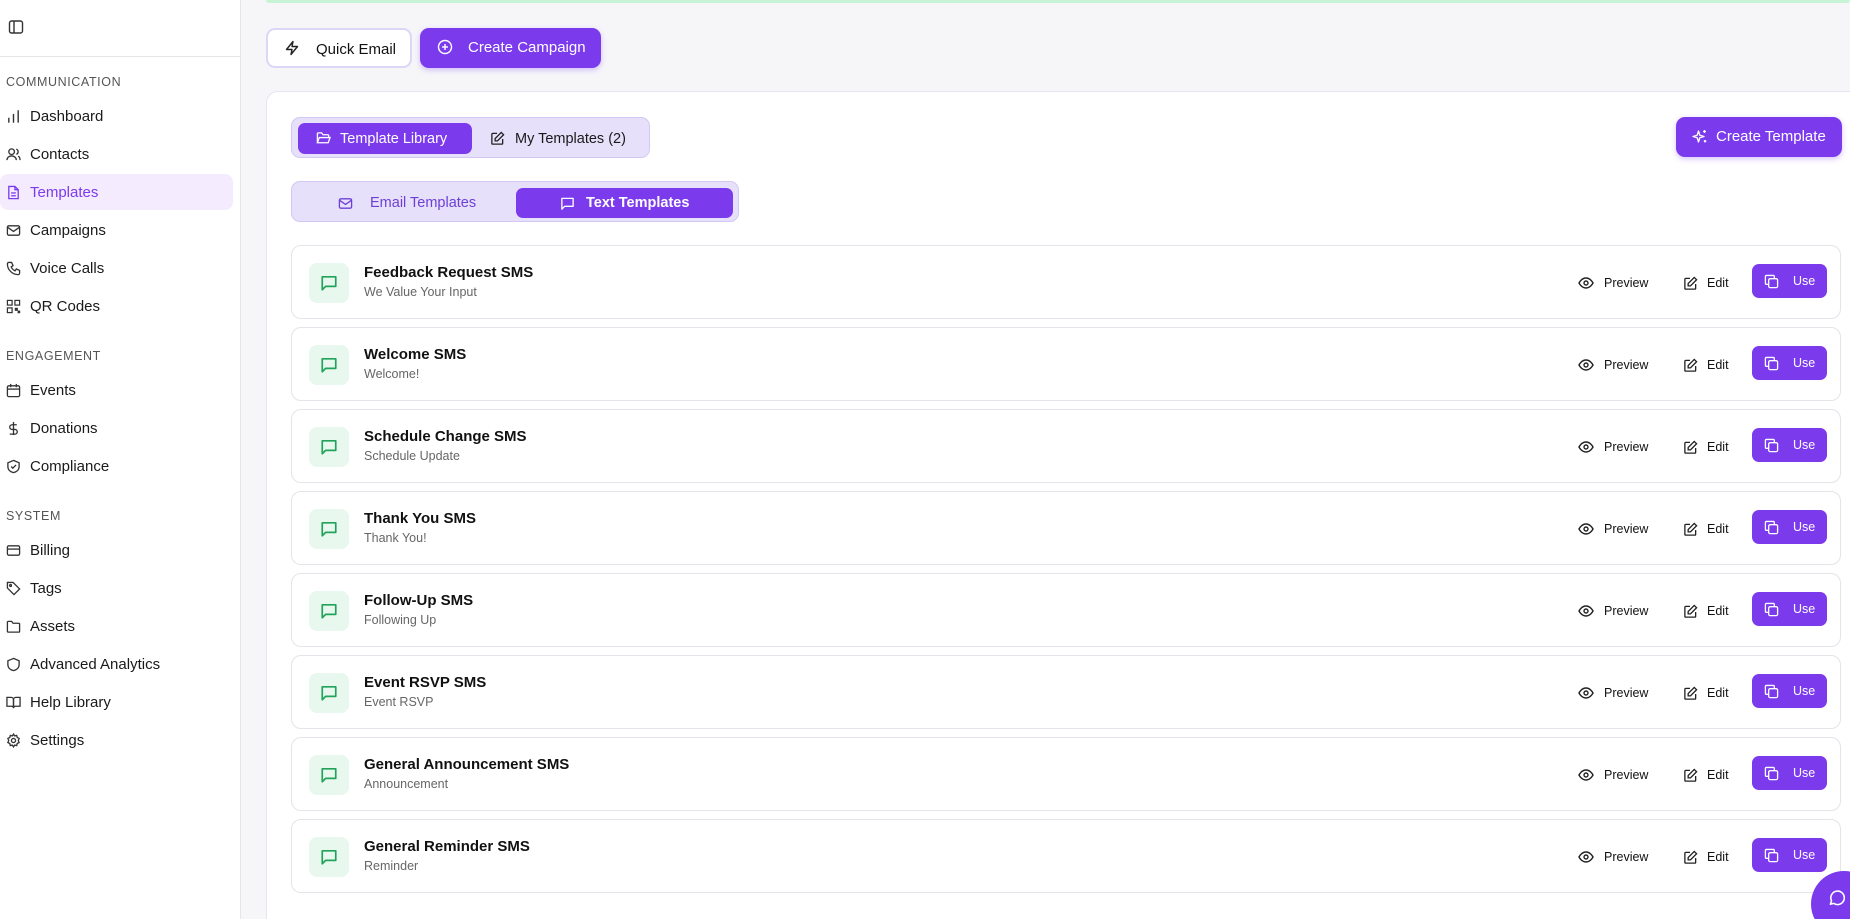 The width and height of the screenshot is (1850, 919). What do you see at coordinates (13, 664) in the screenshot?
I see `shield-icon` at bounding box center [13, 664].